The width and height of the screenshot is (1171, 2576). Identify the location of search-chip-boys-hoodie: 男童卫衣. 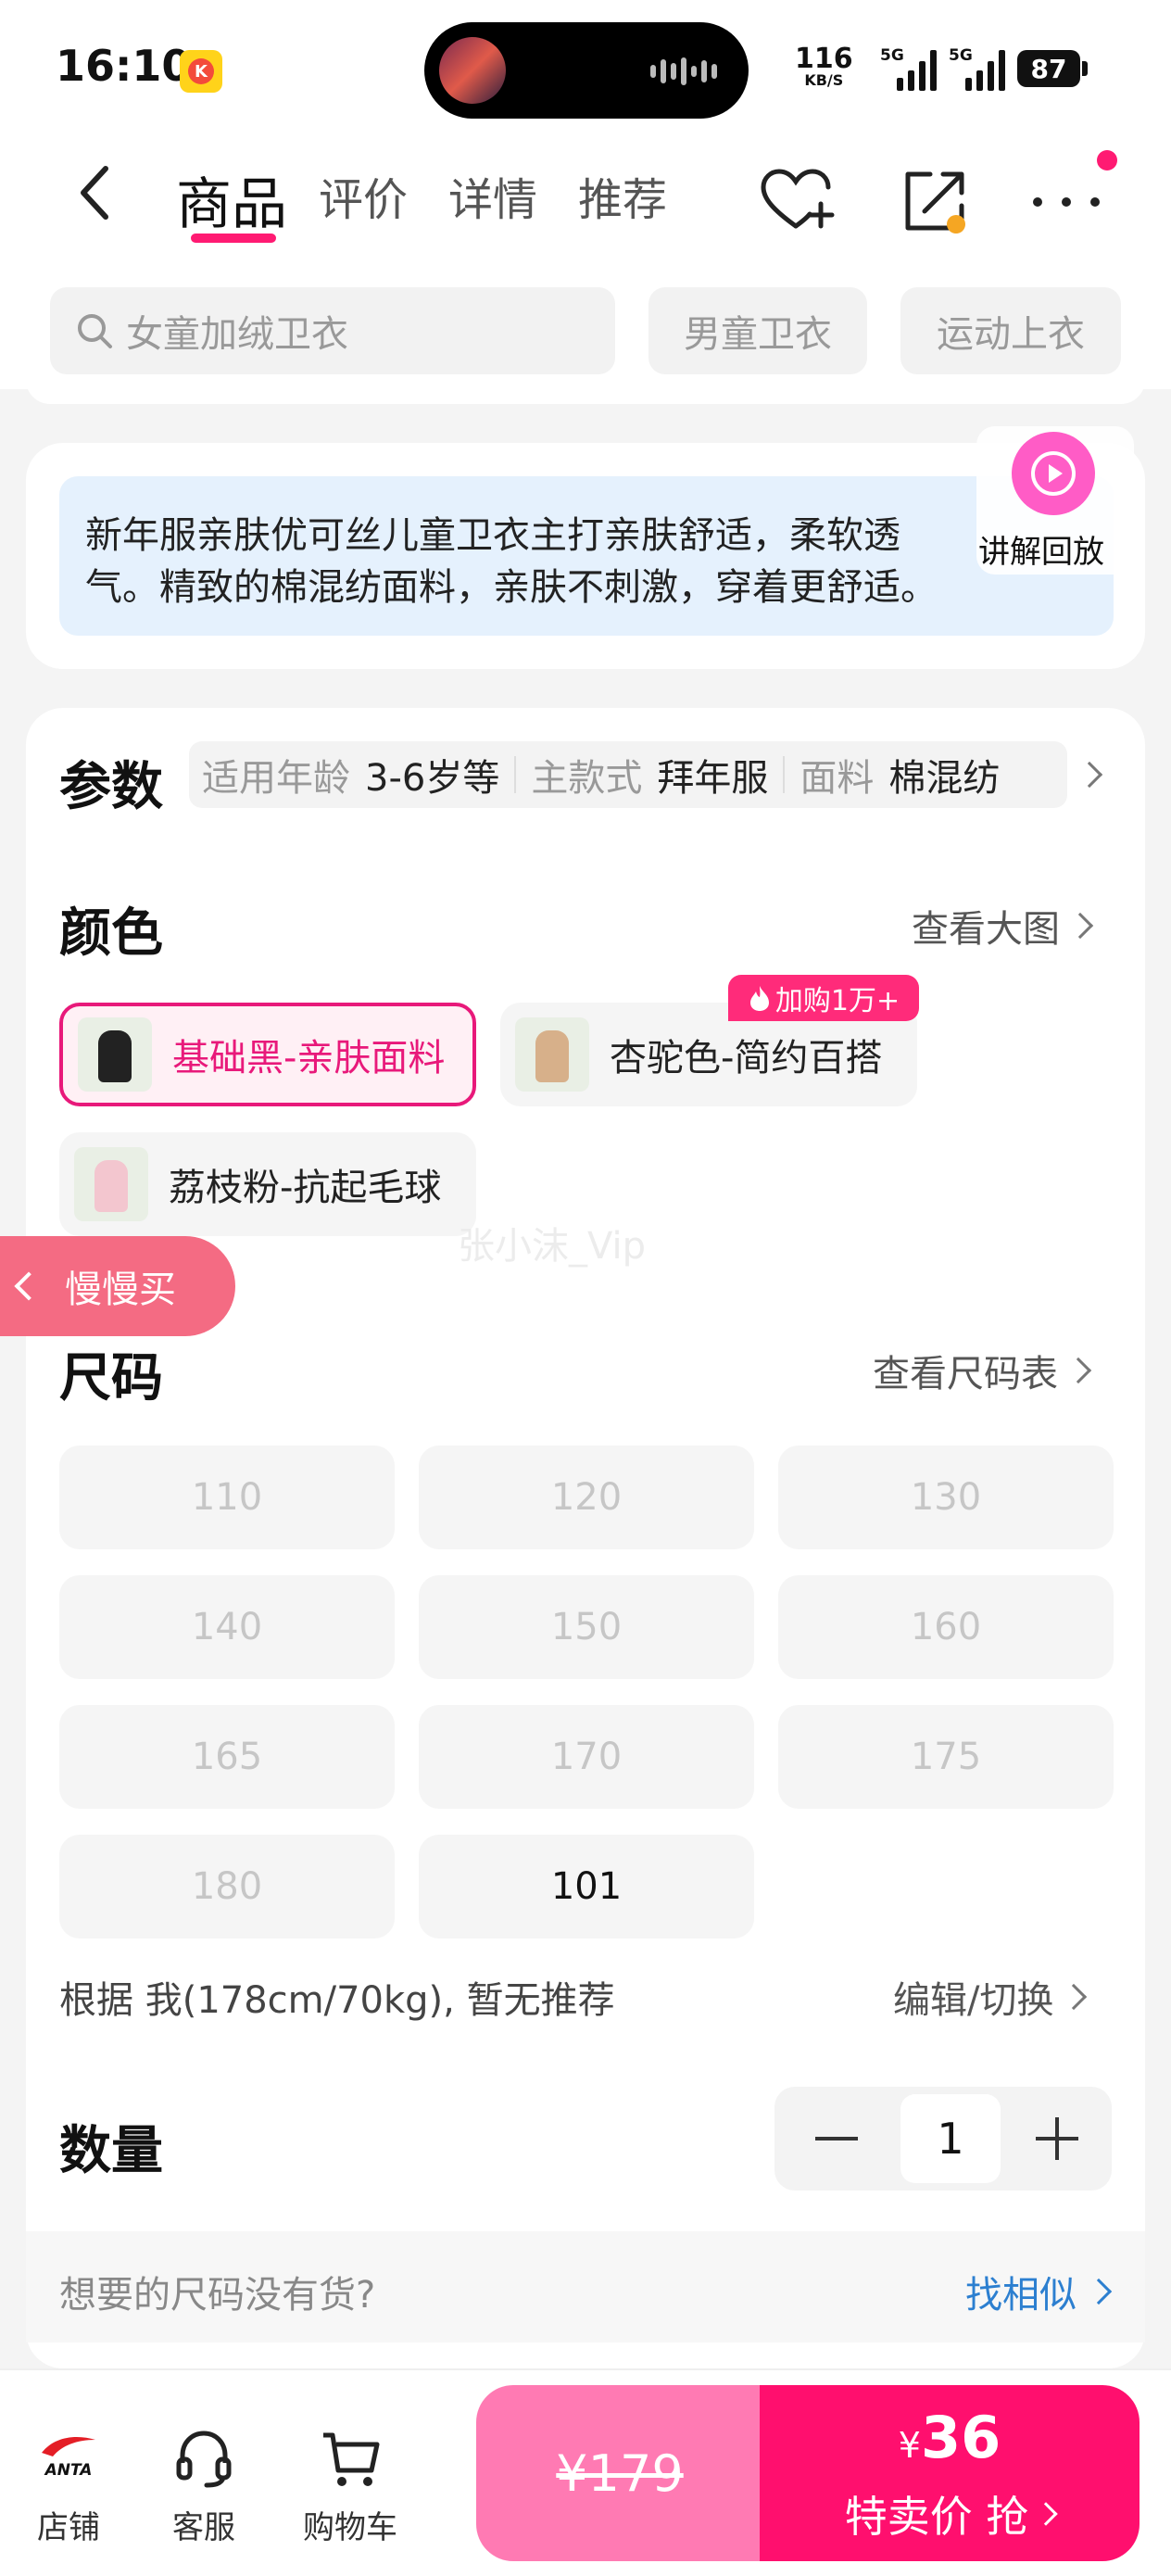
(758, 330).